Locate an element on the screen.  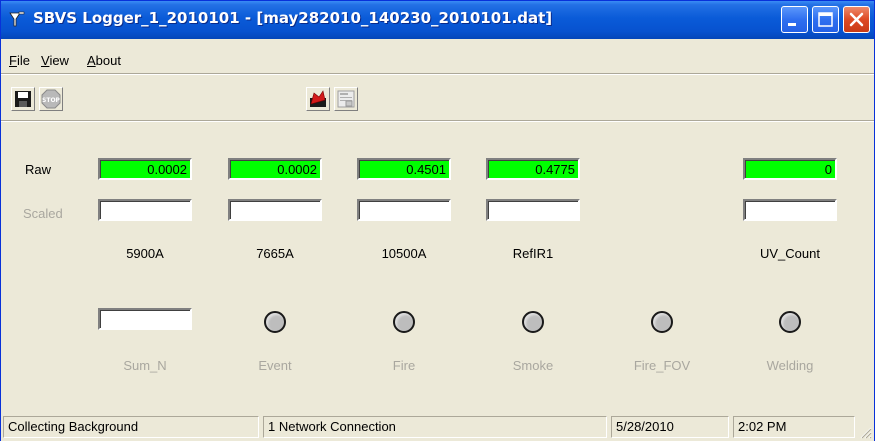
save-icon is located at coordinates (23, 99).